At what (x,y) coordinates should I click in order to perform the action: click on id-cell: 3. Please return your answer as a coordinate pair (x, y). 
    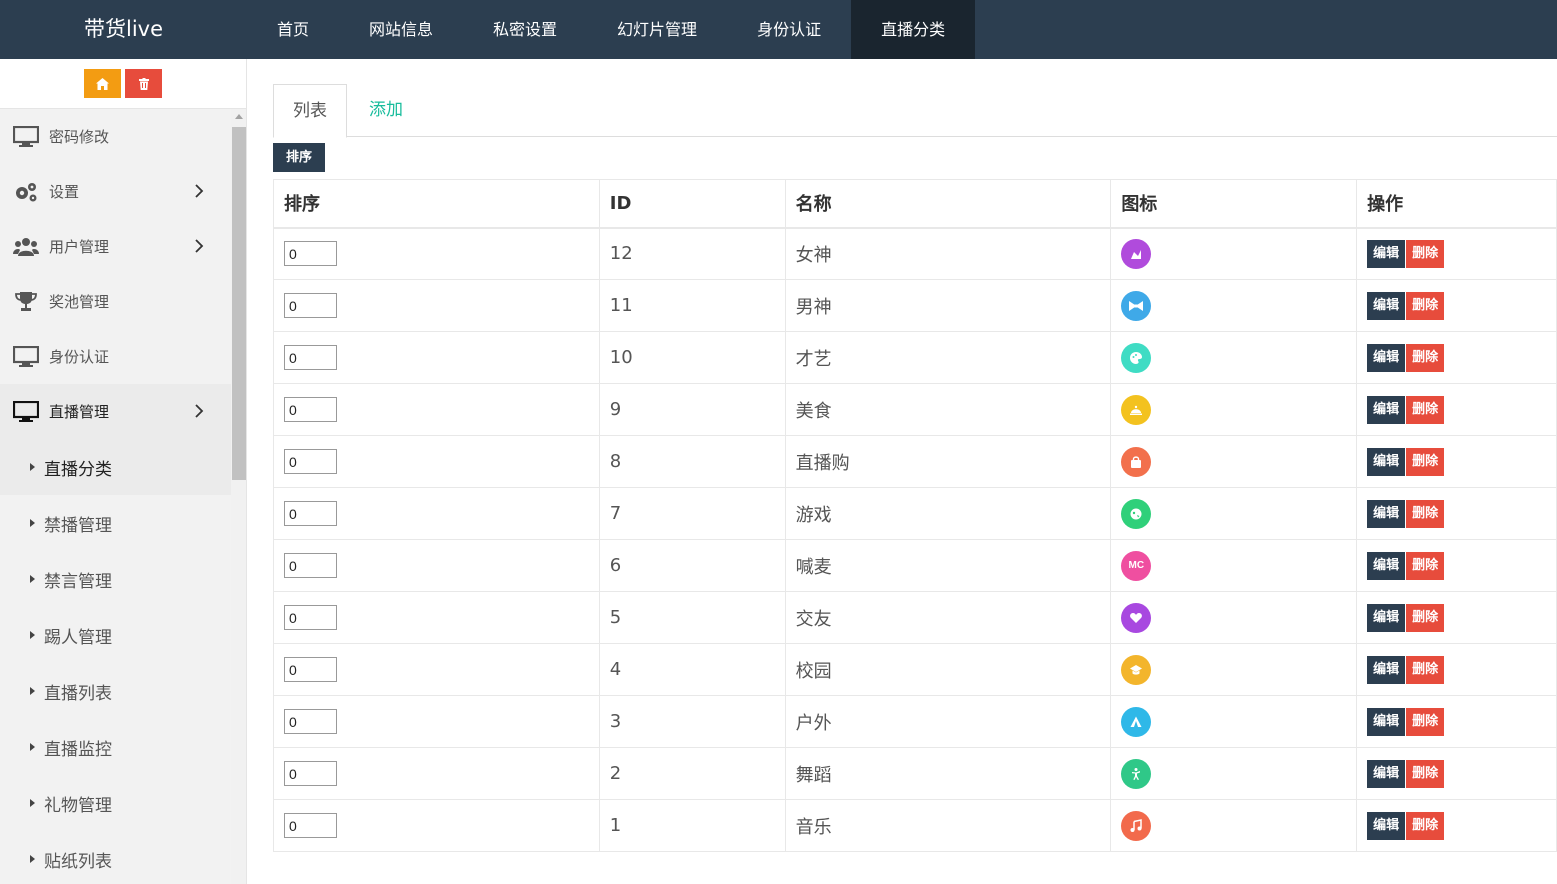
    Looking at the image, I should click on (692, 721).